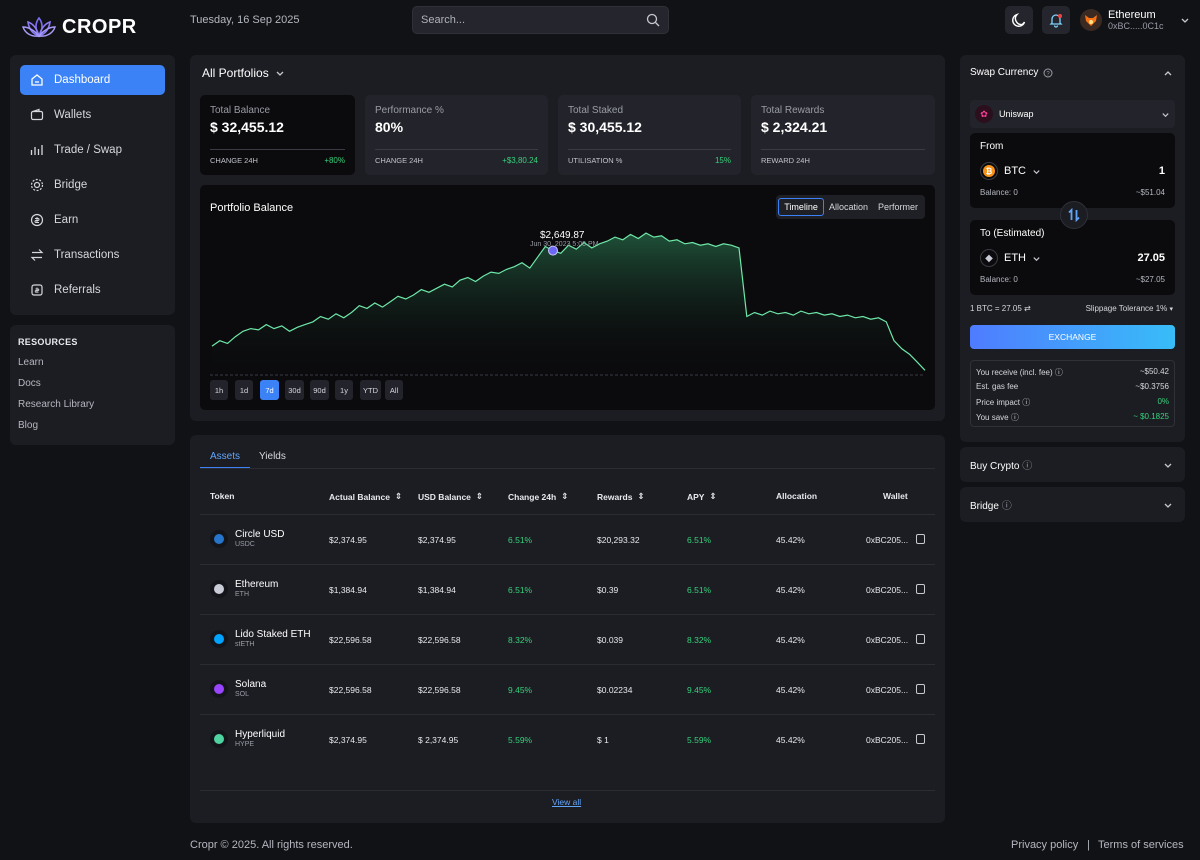 Image resolution: width=1200 pixels, height=860 pixels. I want to click on brand-logo: CROPR, so click(79, 27).